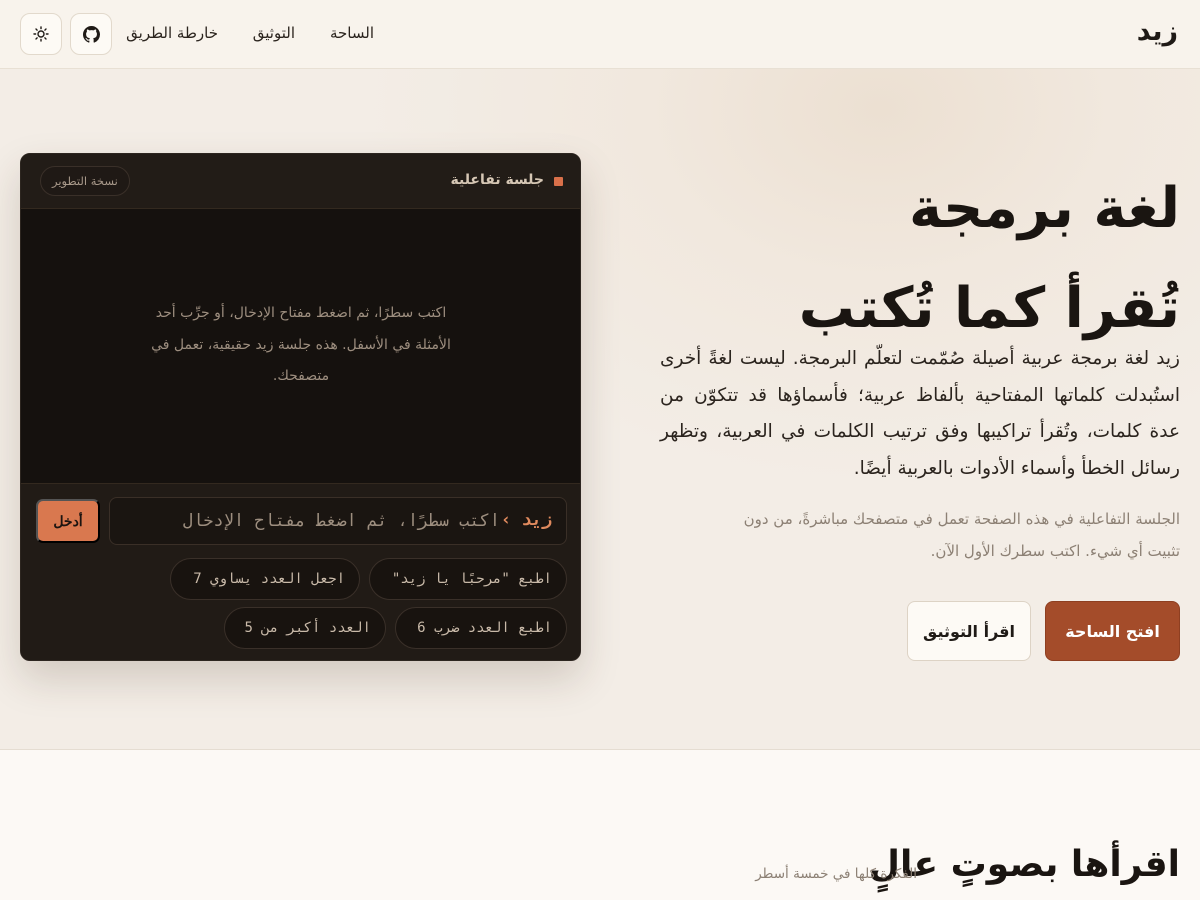  I want to click on section-subtitle: الفكرة كلها في خمسة أسطر, so click(836, 874).